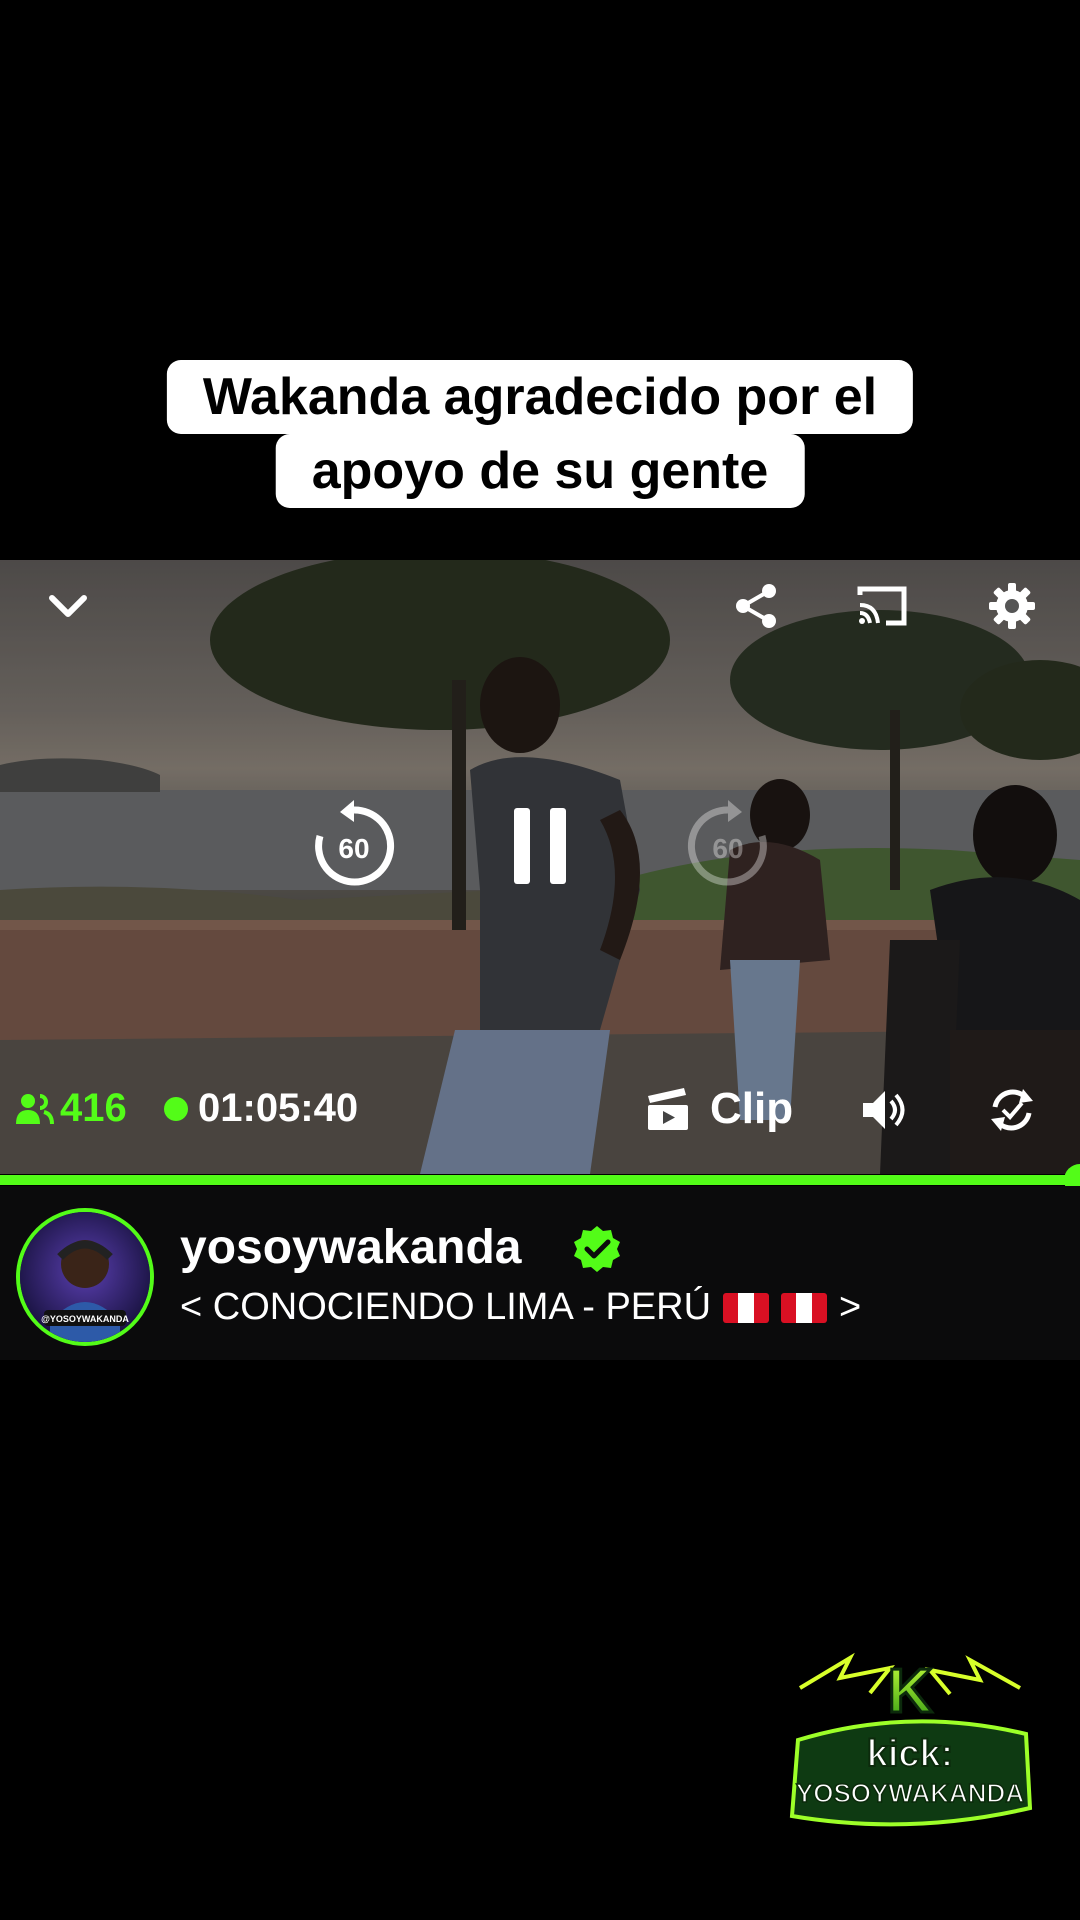  I want to click on watermark-letter: K, so click(910, 1691).